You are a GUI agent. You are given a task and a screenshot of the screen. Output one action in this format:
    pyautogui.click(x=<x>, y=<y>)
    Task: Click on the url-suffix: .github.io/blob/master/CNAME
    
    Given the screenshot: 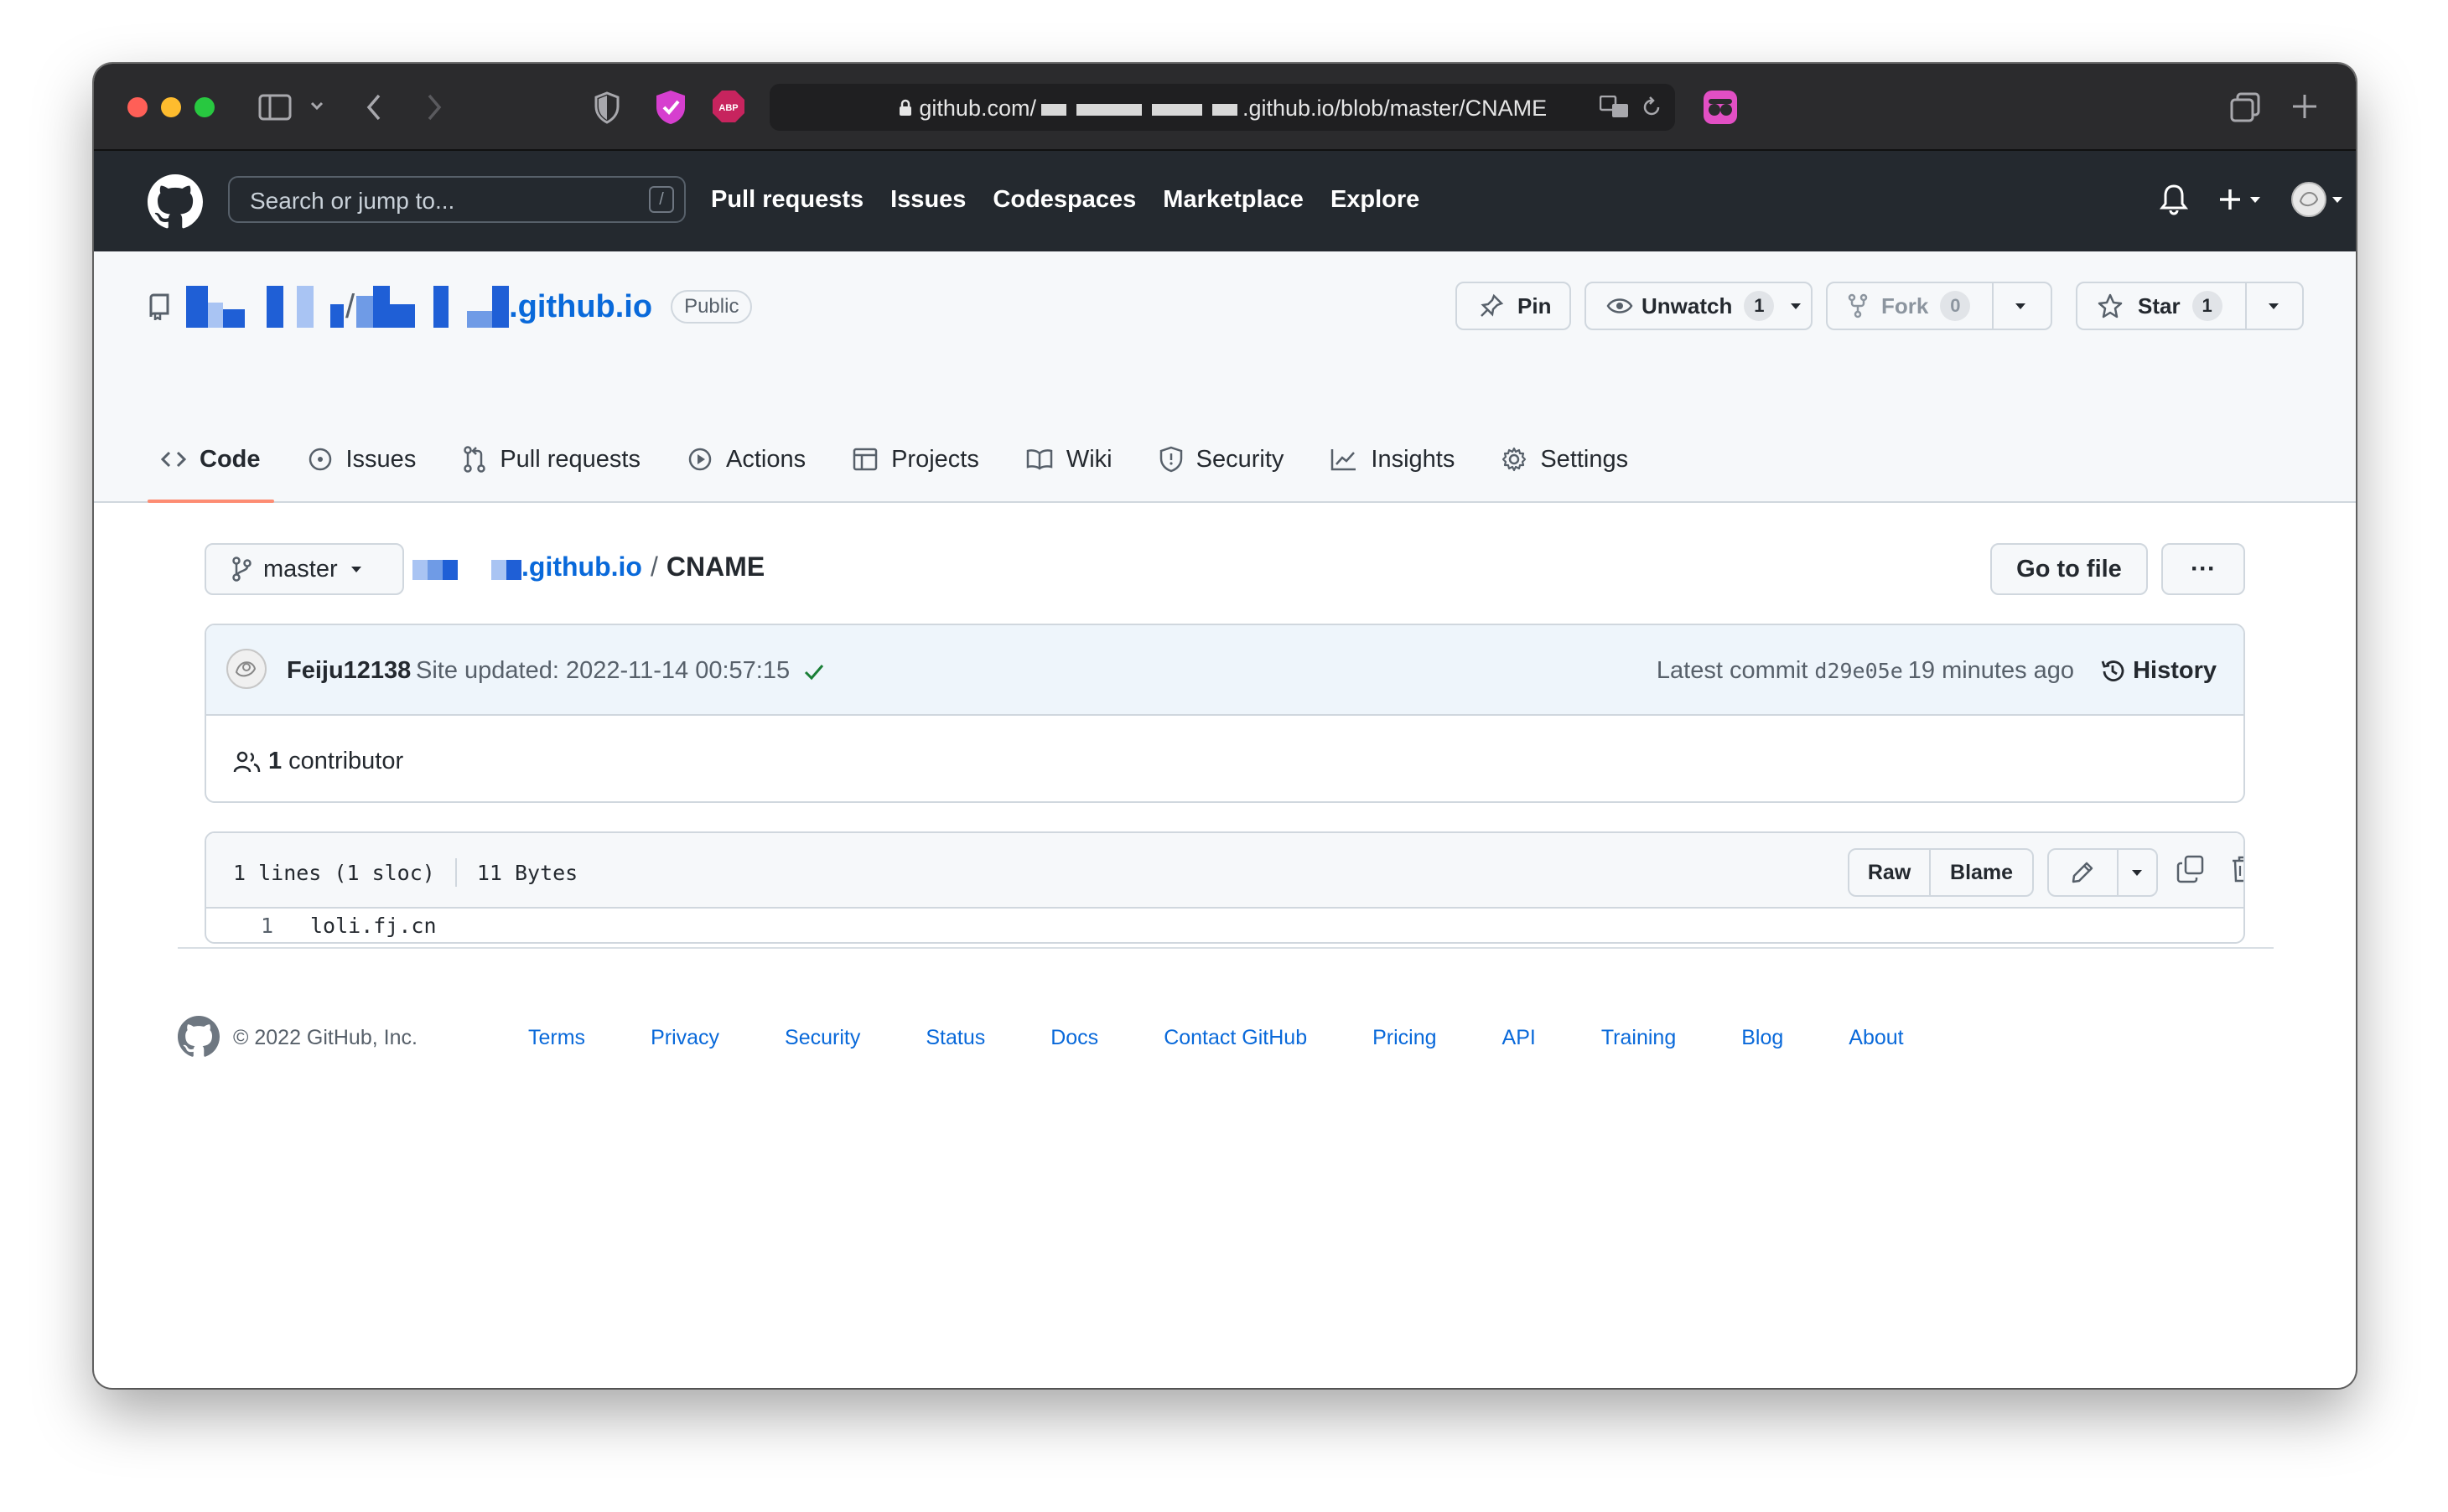 What is the action you would take?
    pyautogui.click(x=1395, y=108)
    